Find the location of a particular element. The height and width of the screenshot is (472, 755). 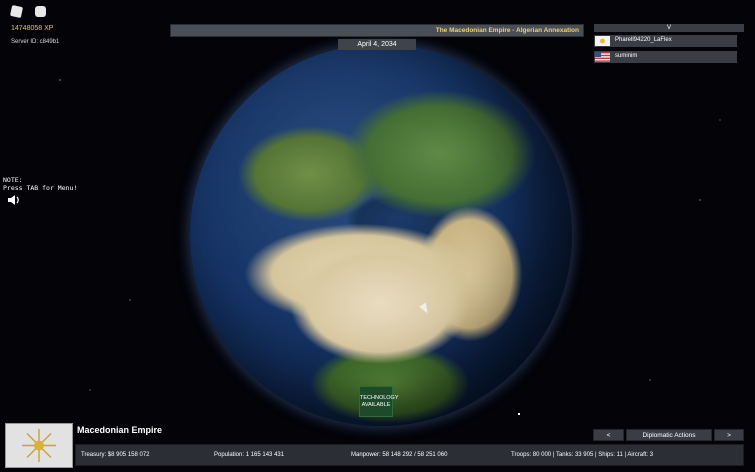

technology-available-button: TECHNOLOGY AVAILABLE is located at coordinates (379, 401).